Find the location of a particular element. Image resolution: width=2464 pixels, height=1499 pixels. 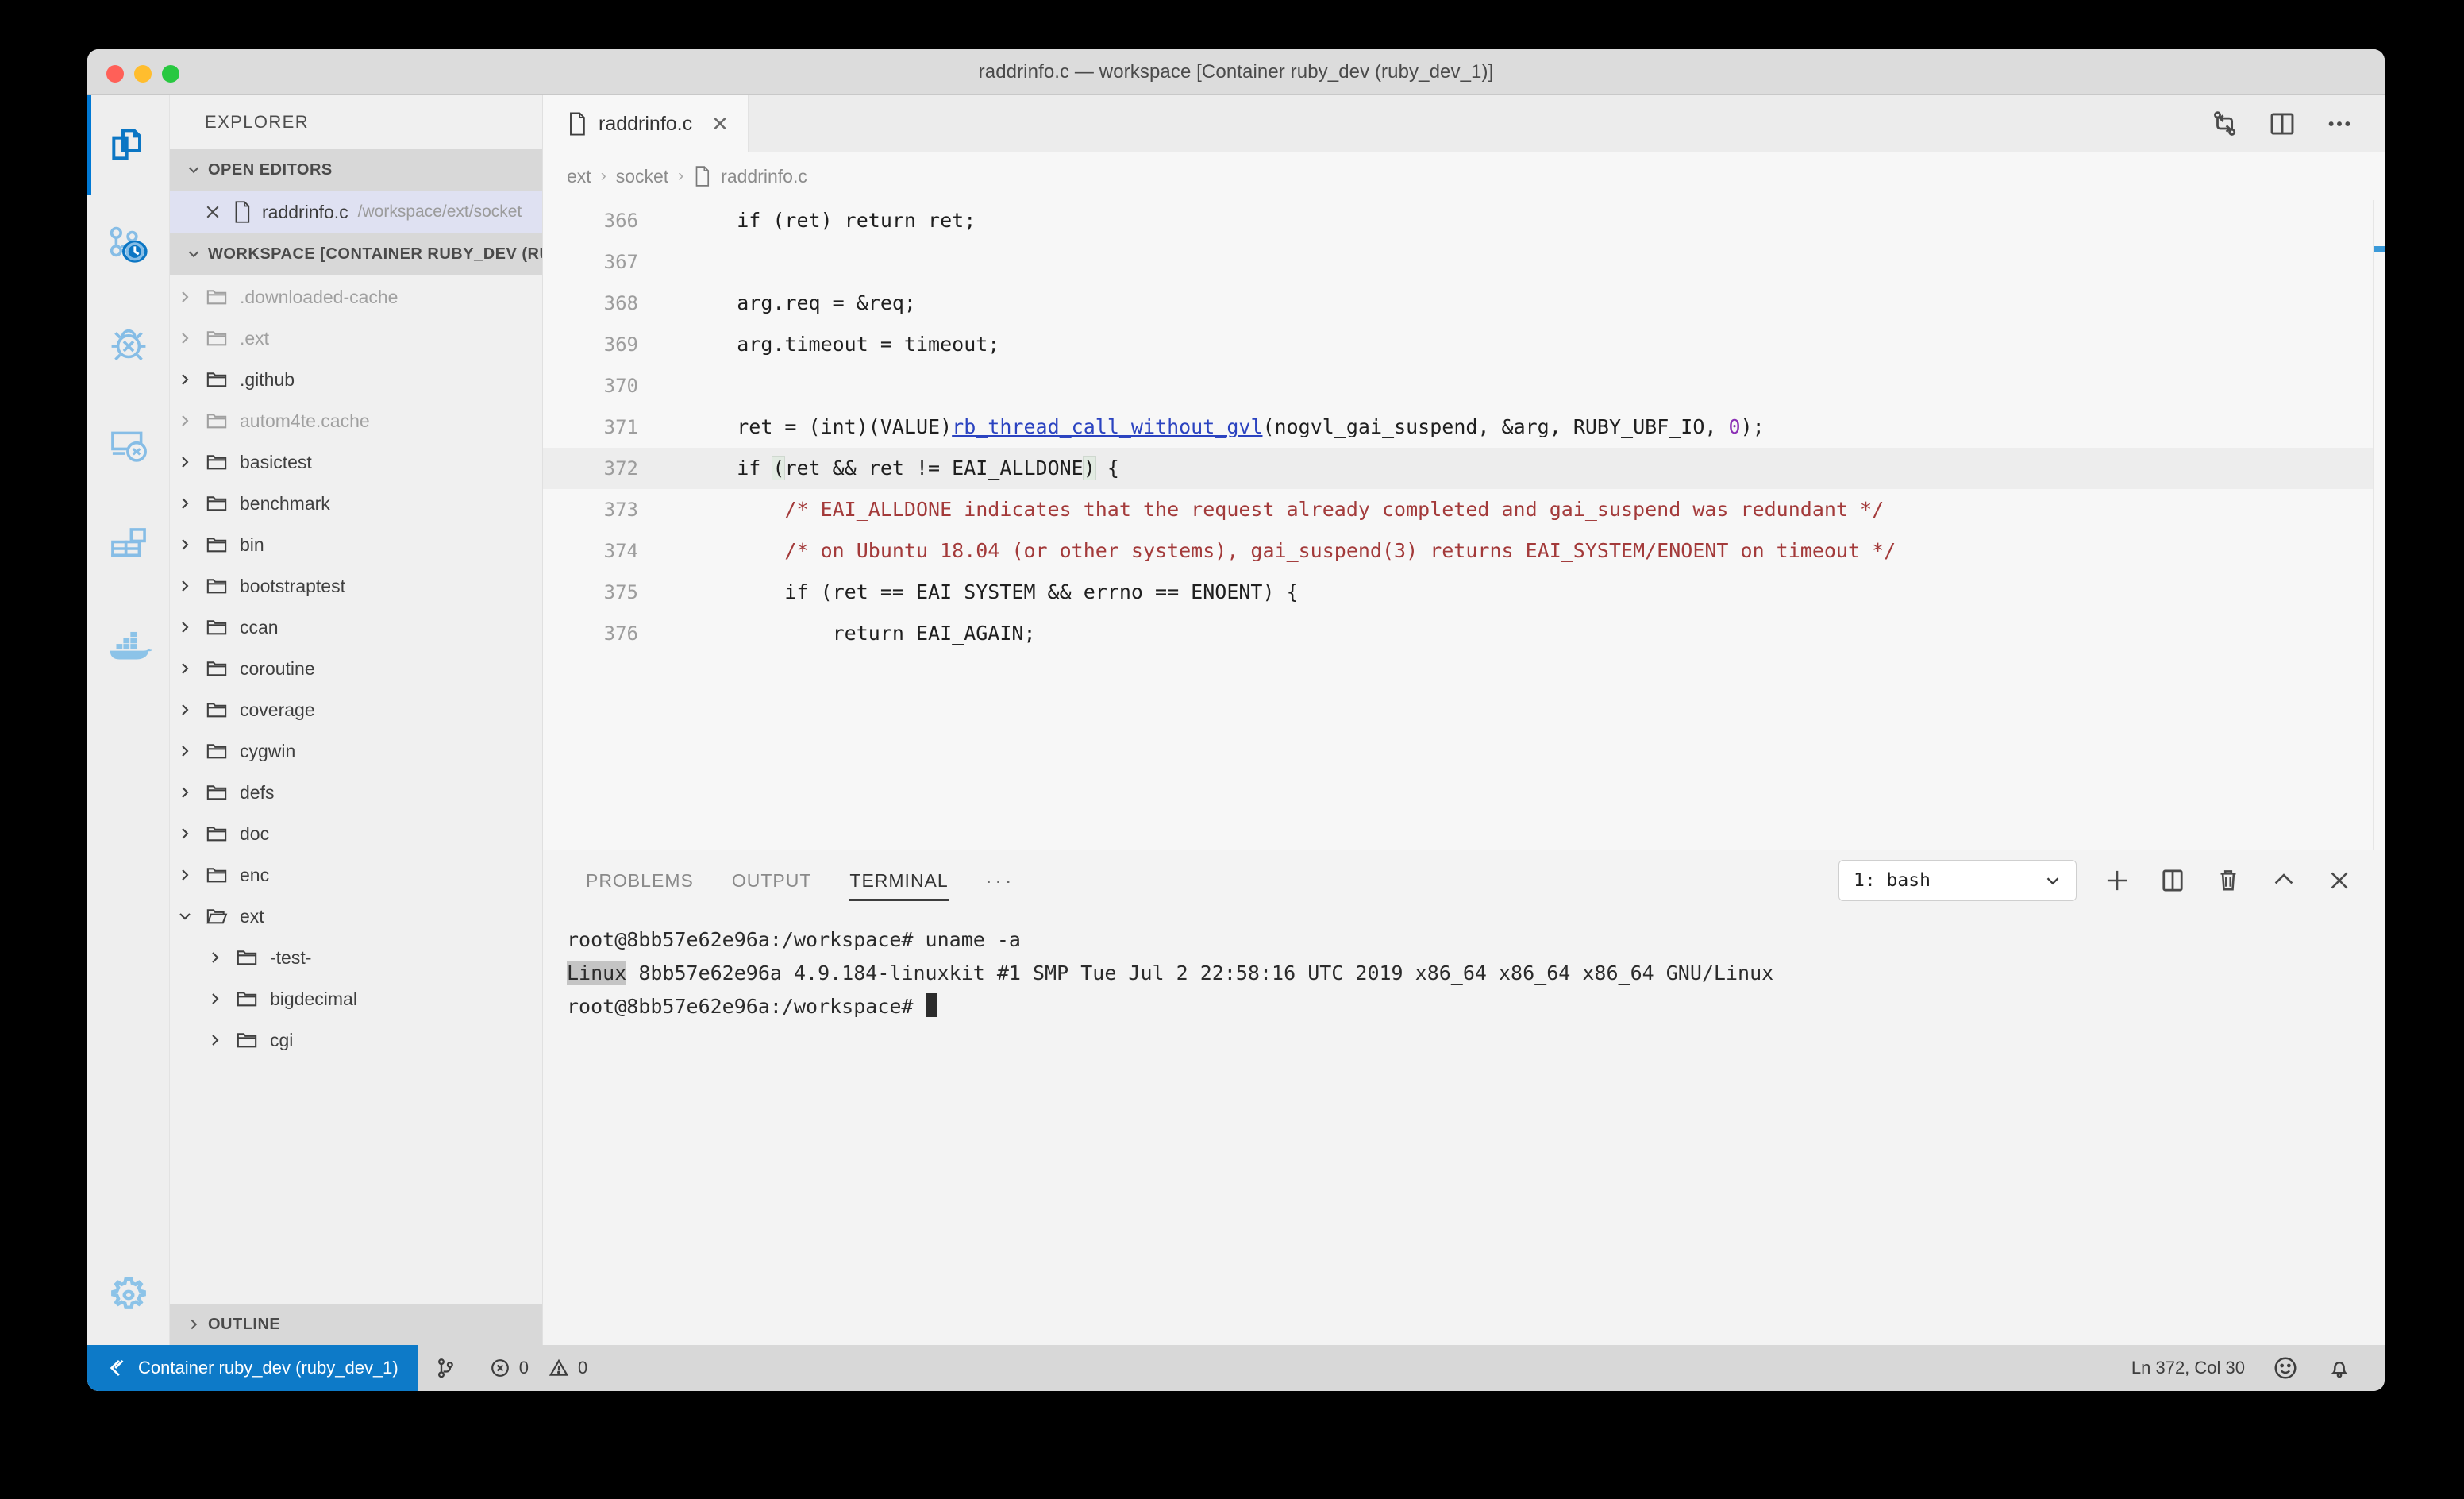

code-line: 368 arg.req = &req; is located at coordinates (1464, 303).